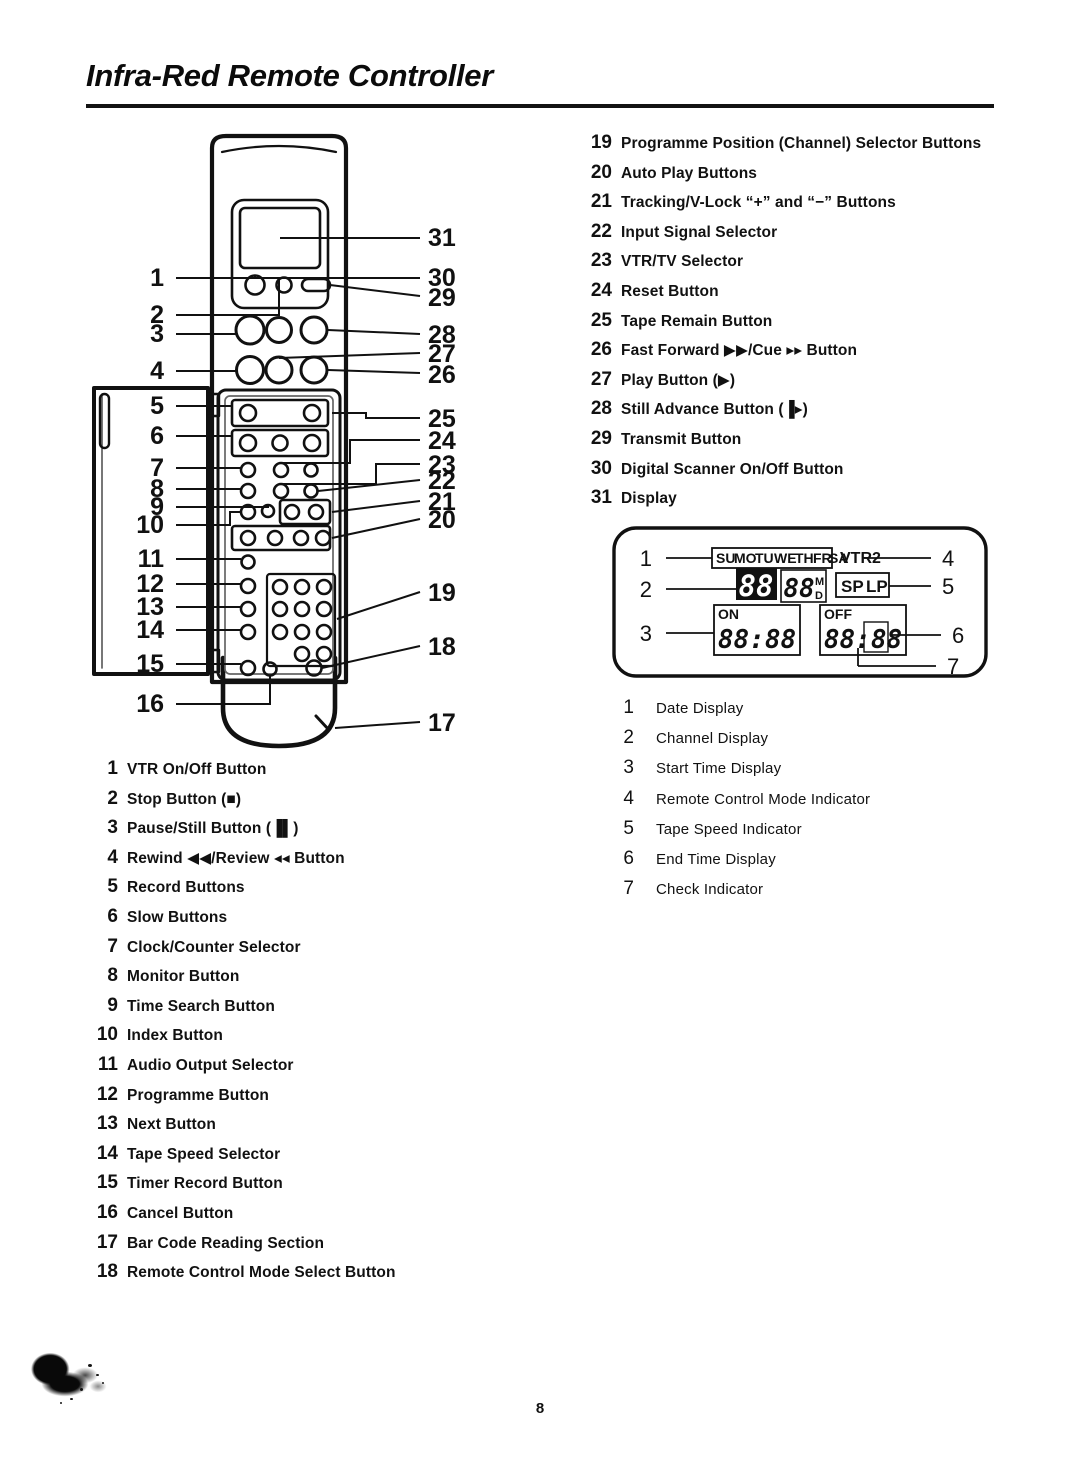 The height and width of the screenshot is (1465, 1080). I want to click on list-item: 7 Check Indicator, so click(812, 893).